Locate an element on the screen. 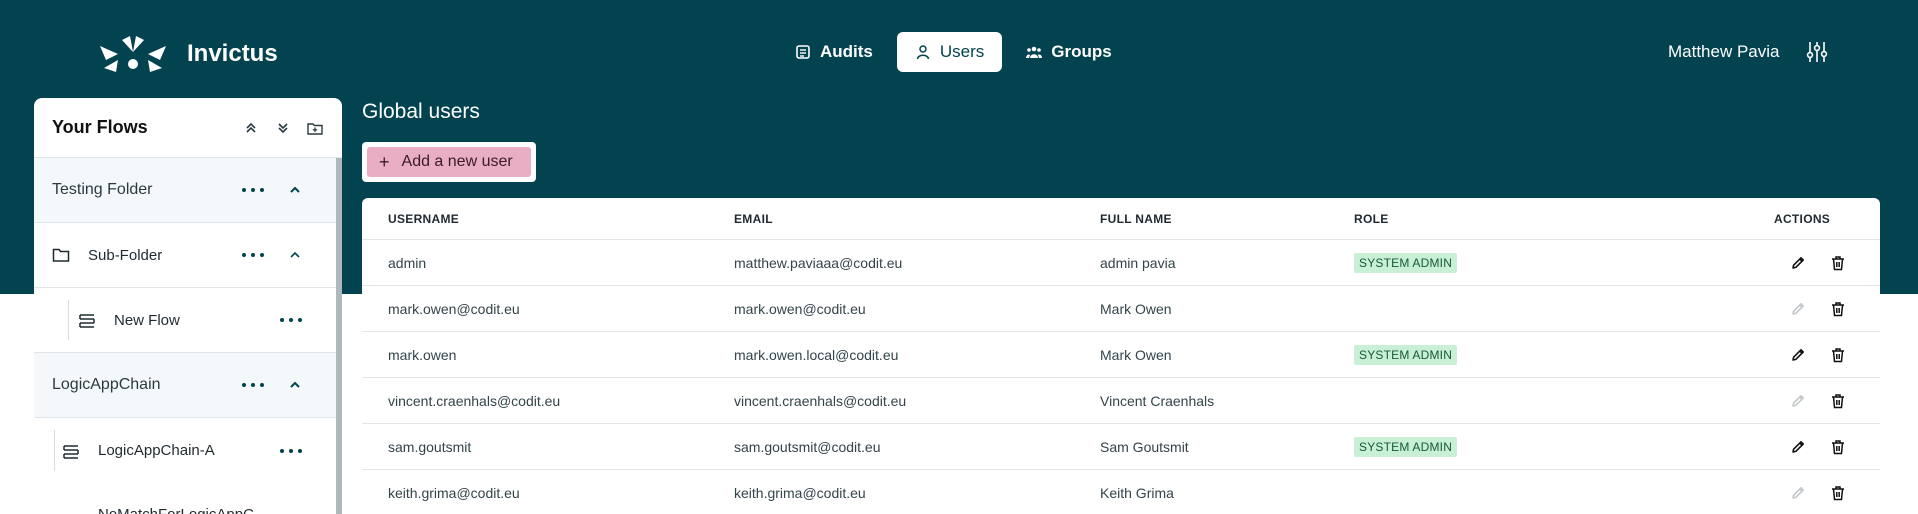 Image resolution: width=1918 pixels, height=514 pixels. cell-full-name: admin pavia is located at coordinates (1138, 262).